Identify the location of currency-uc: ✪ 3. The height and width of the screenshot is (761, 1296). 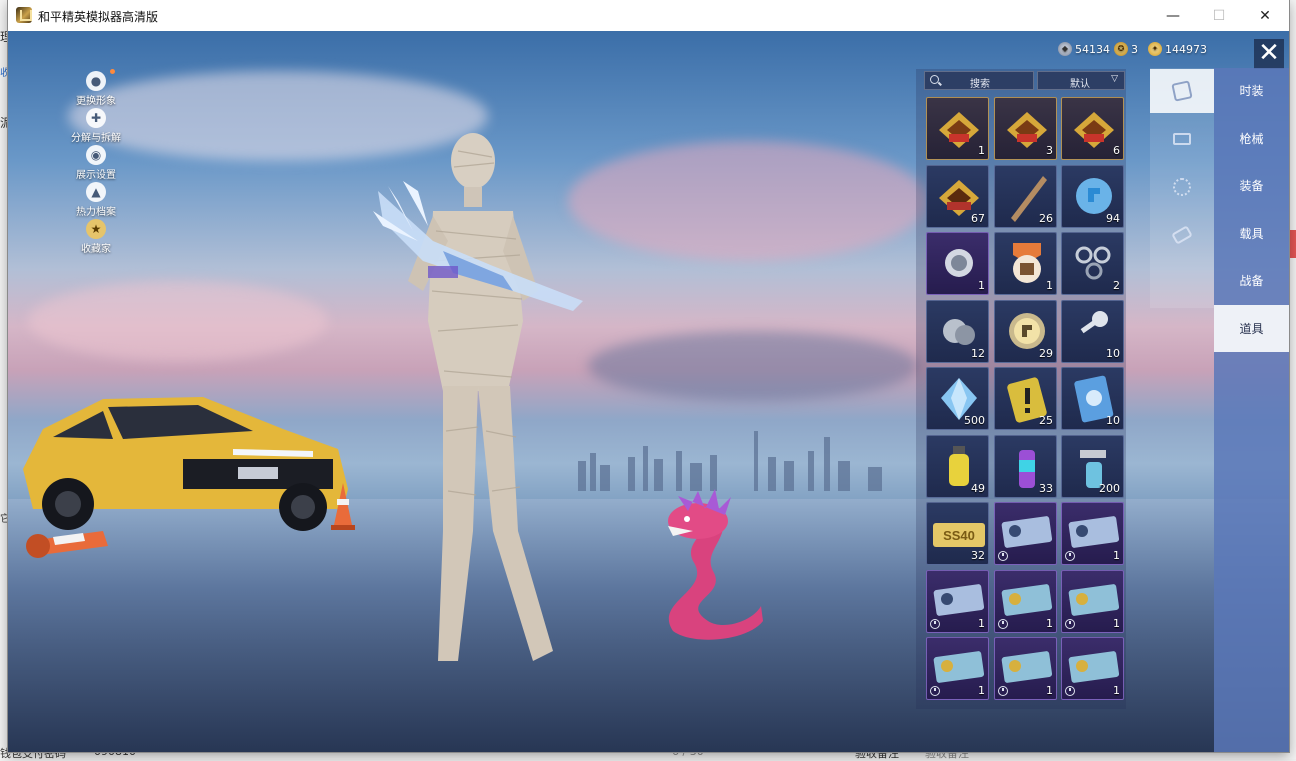
(1126, 49).